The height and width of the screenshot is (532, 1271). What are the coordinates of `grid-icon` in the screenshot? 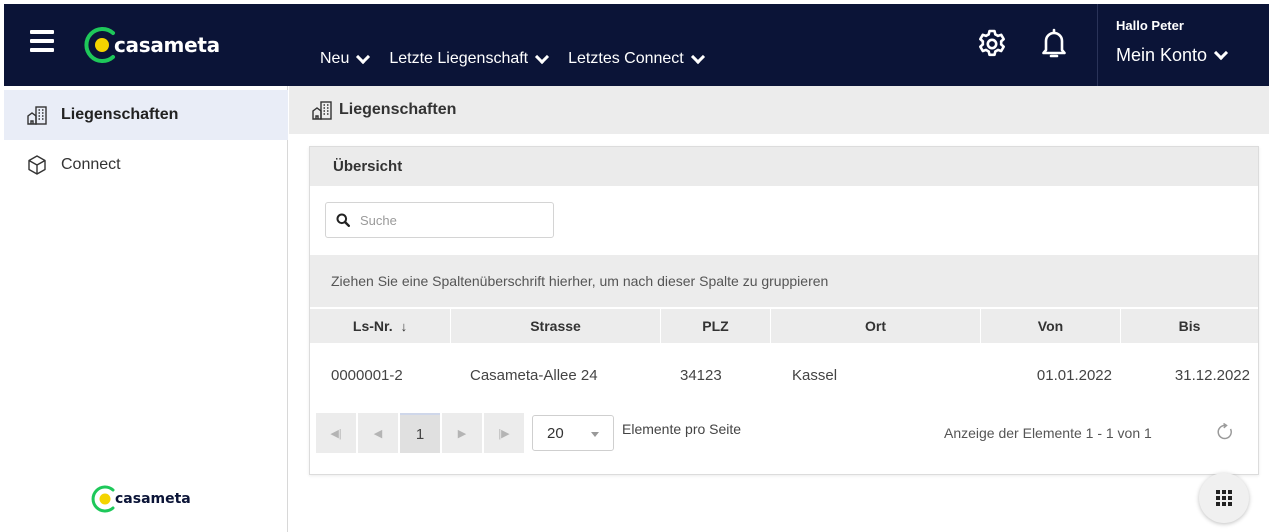 It's located at (1224, 498).